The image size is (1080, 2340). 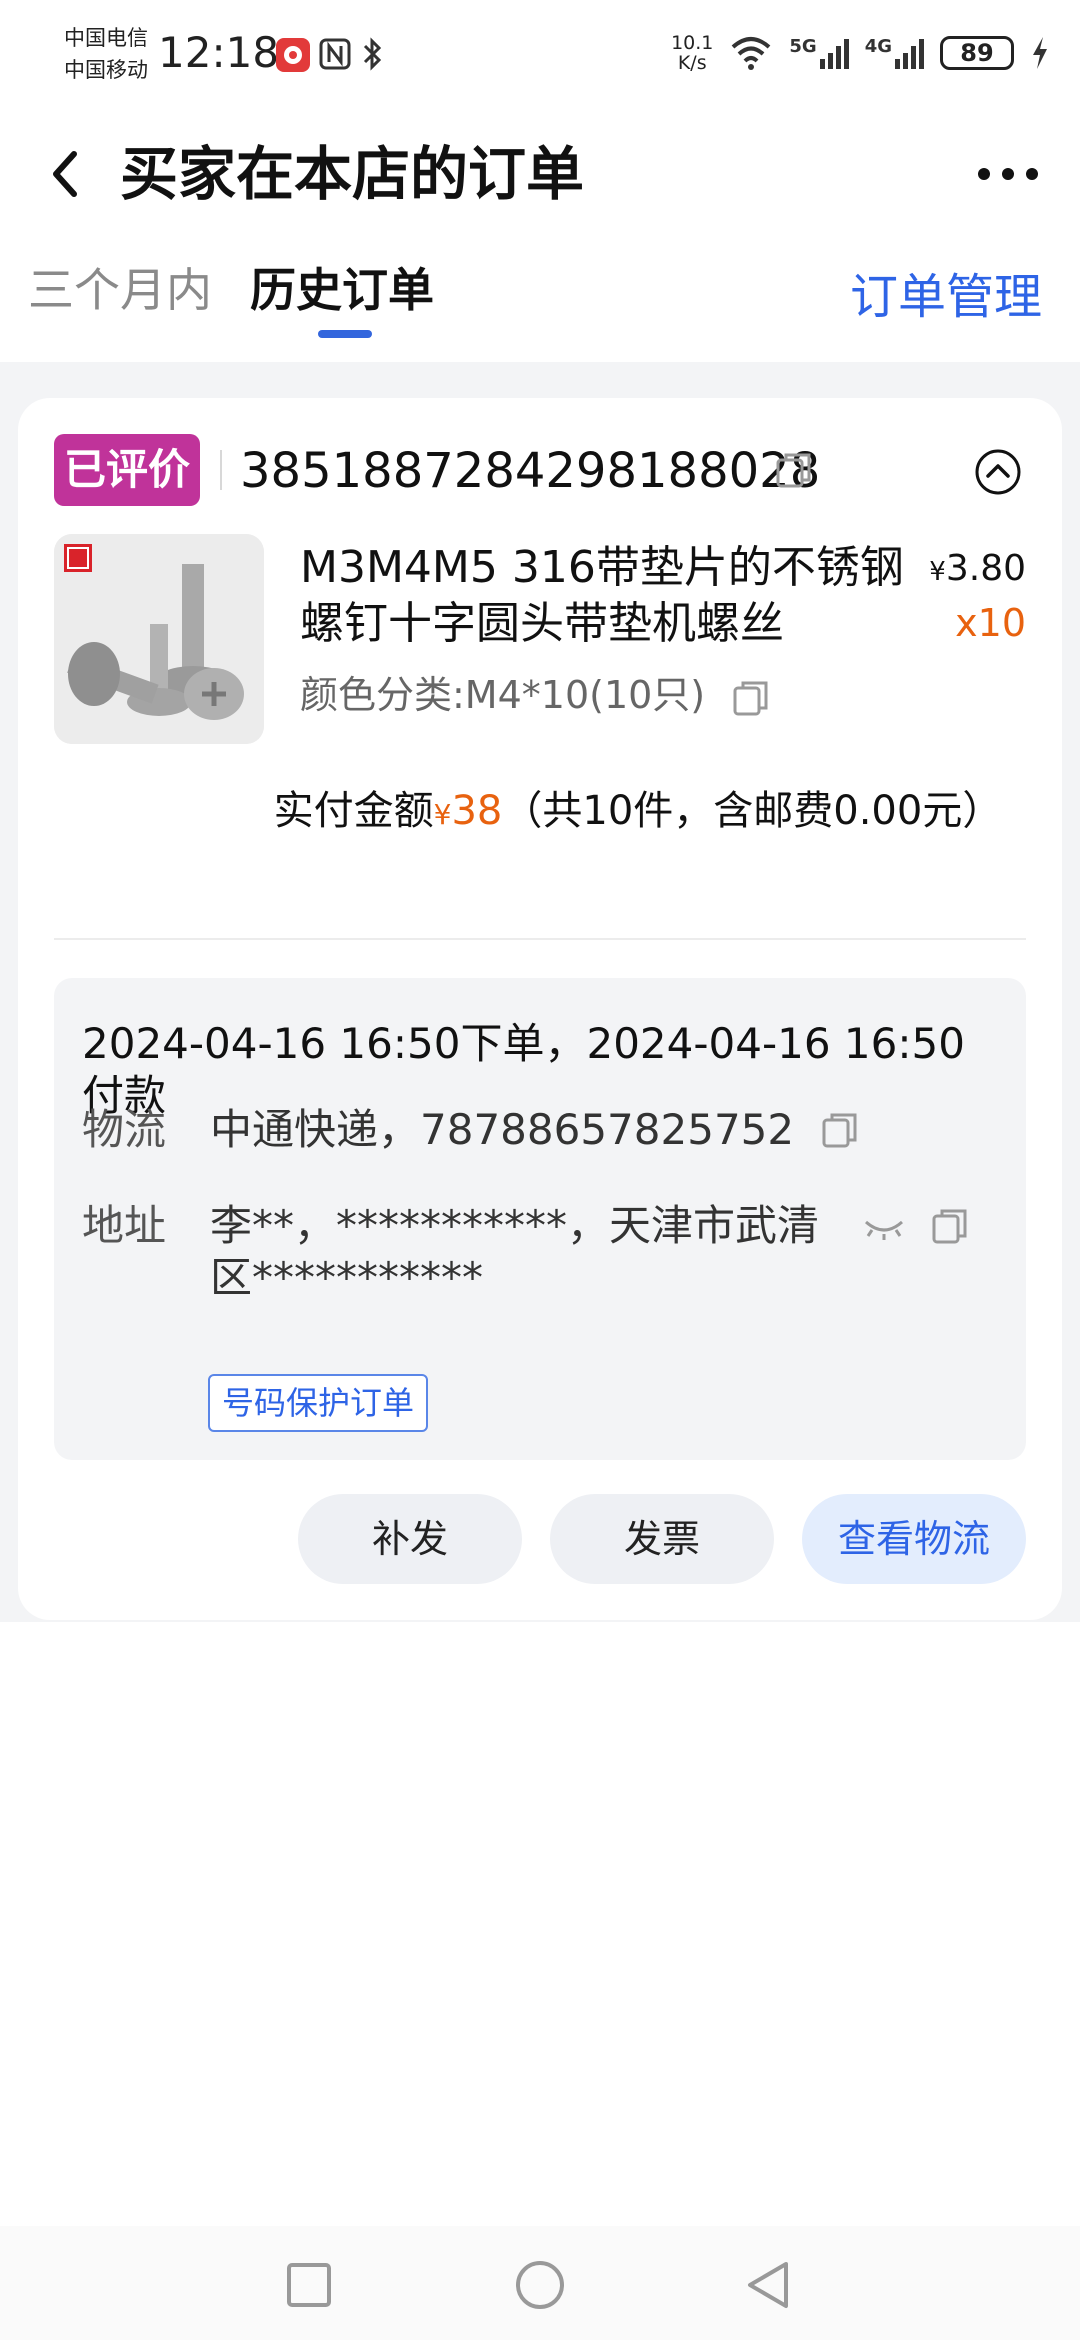 I want to click on badge-divider, so click(x=221, y=470).